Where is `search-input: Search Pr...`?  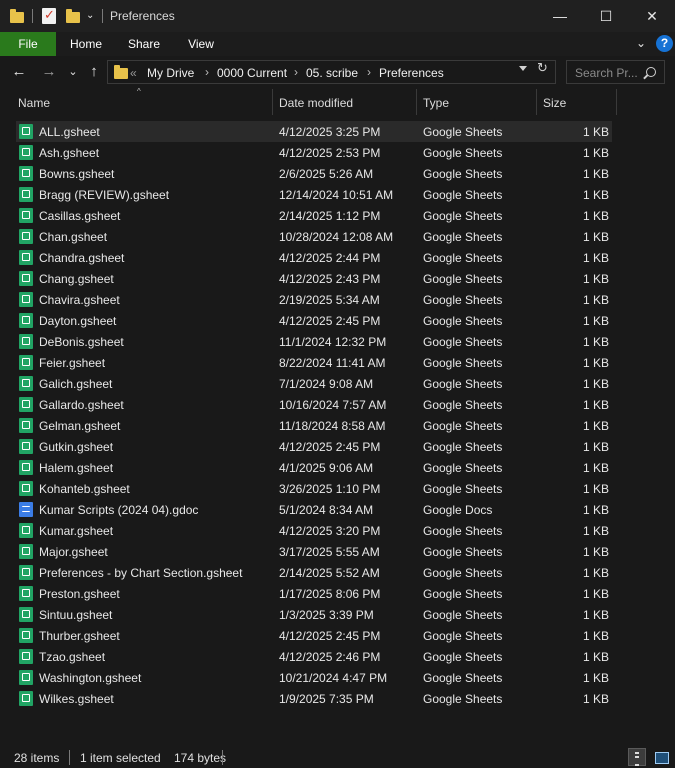
search-input: Search Pr... is located at coordinates (607, 73).